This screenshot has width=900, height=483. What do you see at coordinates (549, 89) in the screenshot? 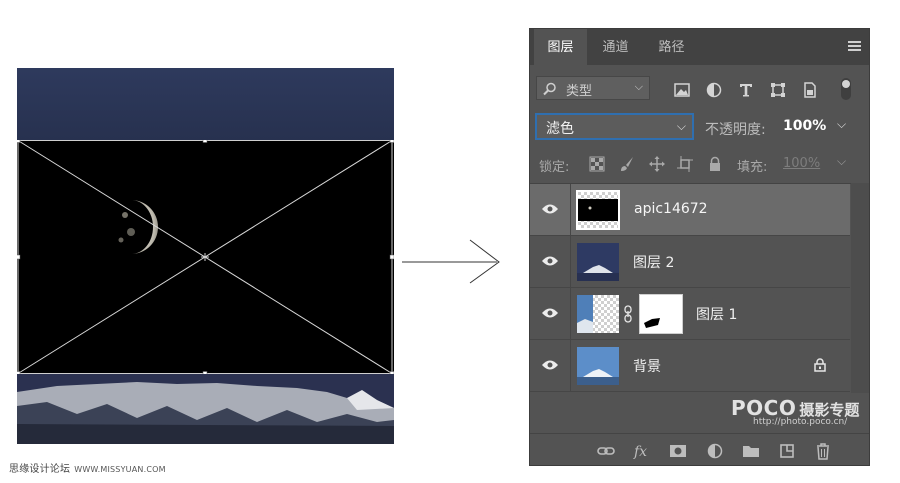
I see `search-icon` at bounding box center [549, 89].